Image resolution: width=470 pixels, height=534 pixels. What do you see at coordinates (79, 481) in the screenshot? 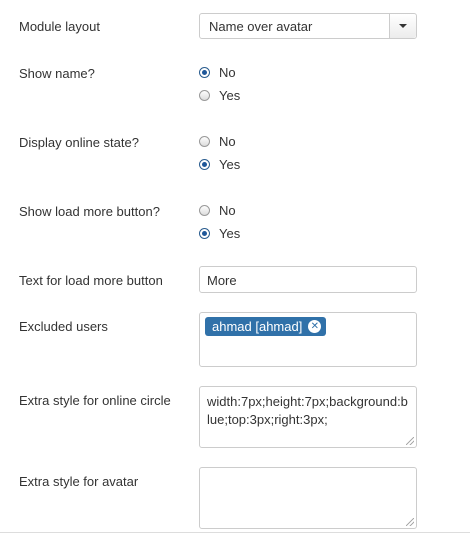
I see `avatar-style-label: Extra style for avatar` at bounding box center [79, 481].